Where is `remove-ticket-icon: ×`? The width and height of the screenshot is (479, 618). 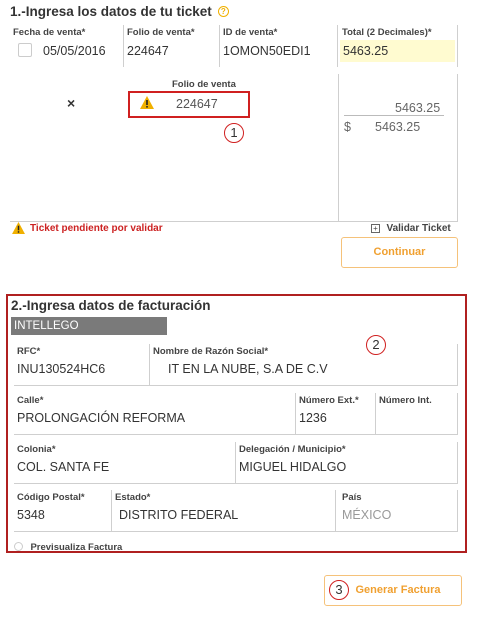
remove-ticket-icon: × is located at coordinates (71, 103).